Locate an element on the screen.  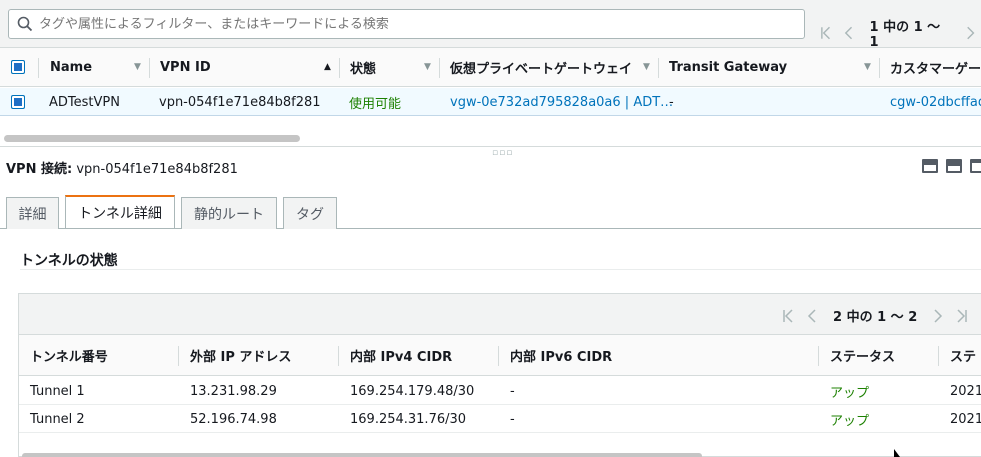
tab-details: 詳細 is located at coordinates (32, 213).